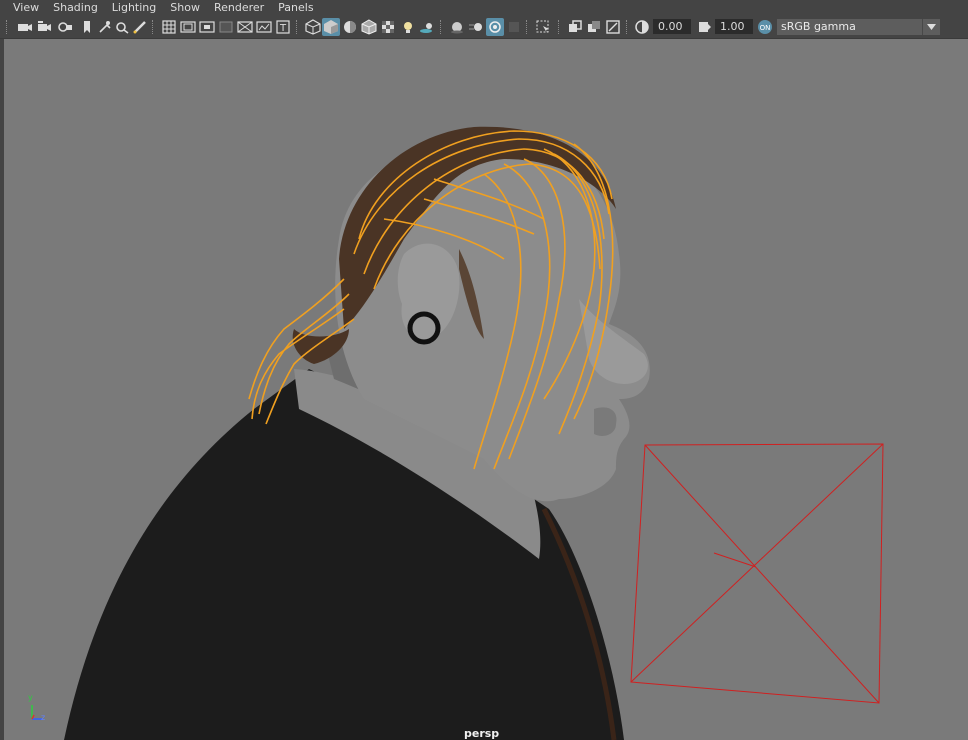 This screenshot has width=968, height=740. What do you see at coordinates (388, 27) in the screenshot?
I see `textured-icon` at bounding box center [388, 27].